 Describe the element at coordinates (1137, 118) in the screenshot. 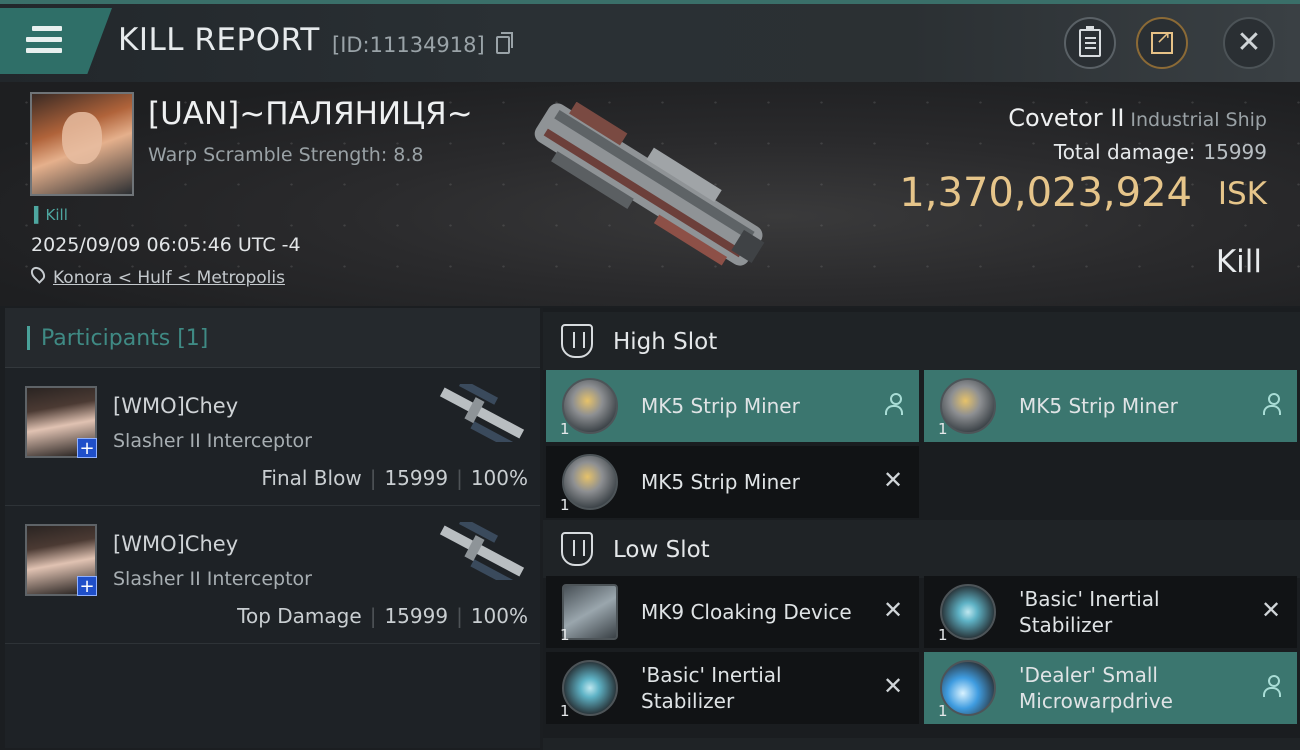

I see `victim-ship: Covetor II Industrial Ship` at that location.